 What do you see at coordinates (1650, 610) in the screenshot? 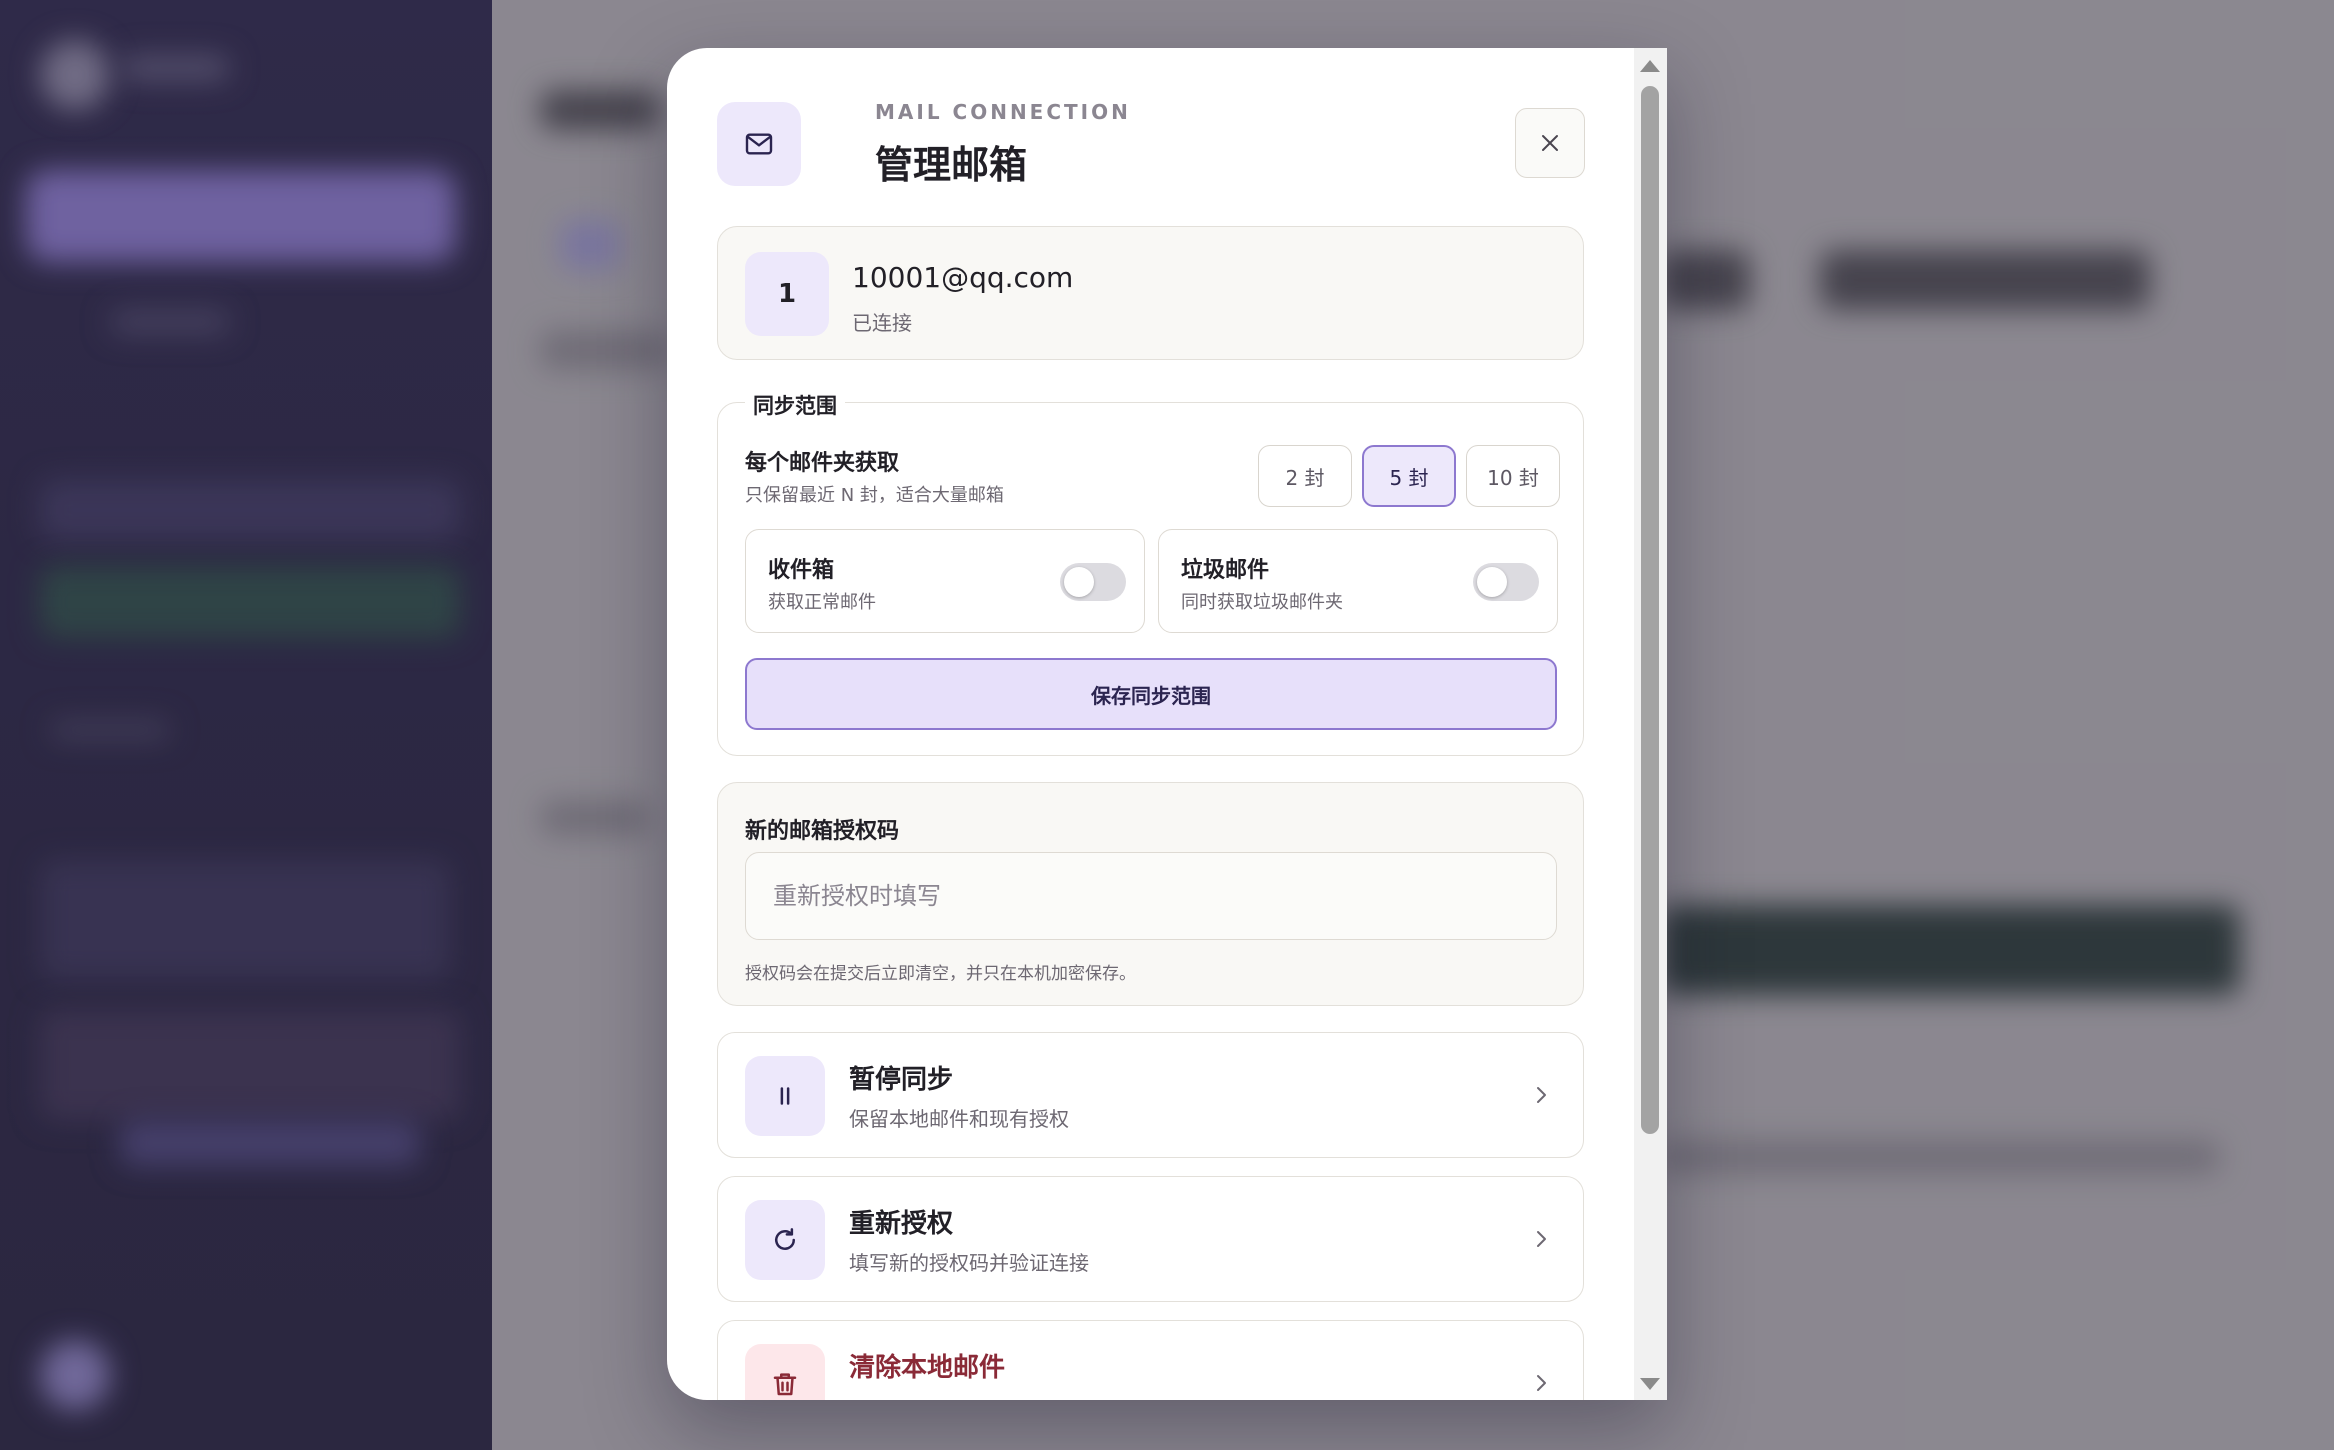
I see `dialog-scrollbar-thumb` at bounding box center [1650, 610].